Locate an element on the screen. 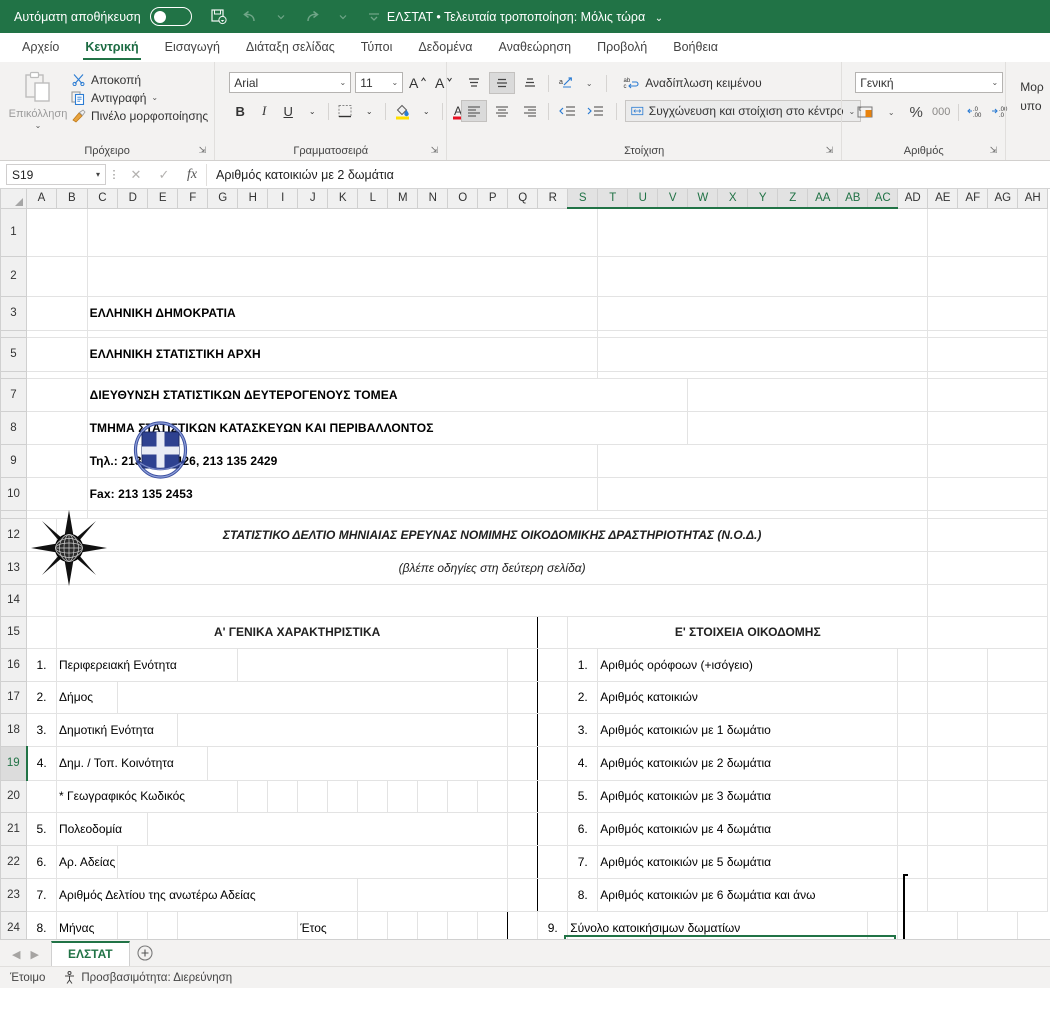 This screenshot has height=1032, width=1050. cell-AE4 is located at coordinates (988, 333).